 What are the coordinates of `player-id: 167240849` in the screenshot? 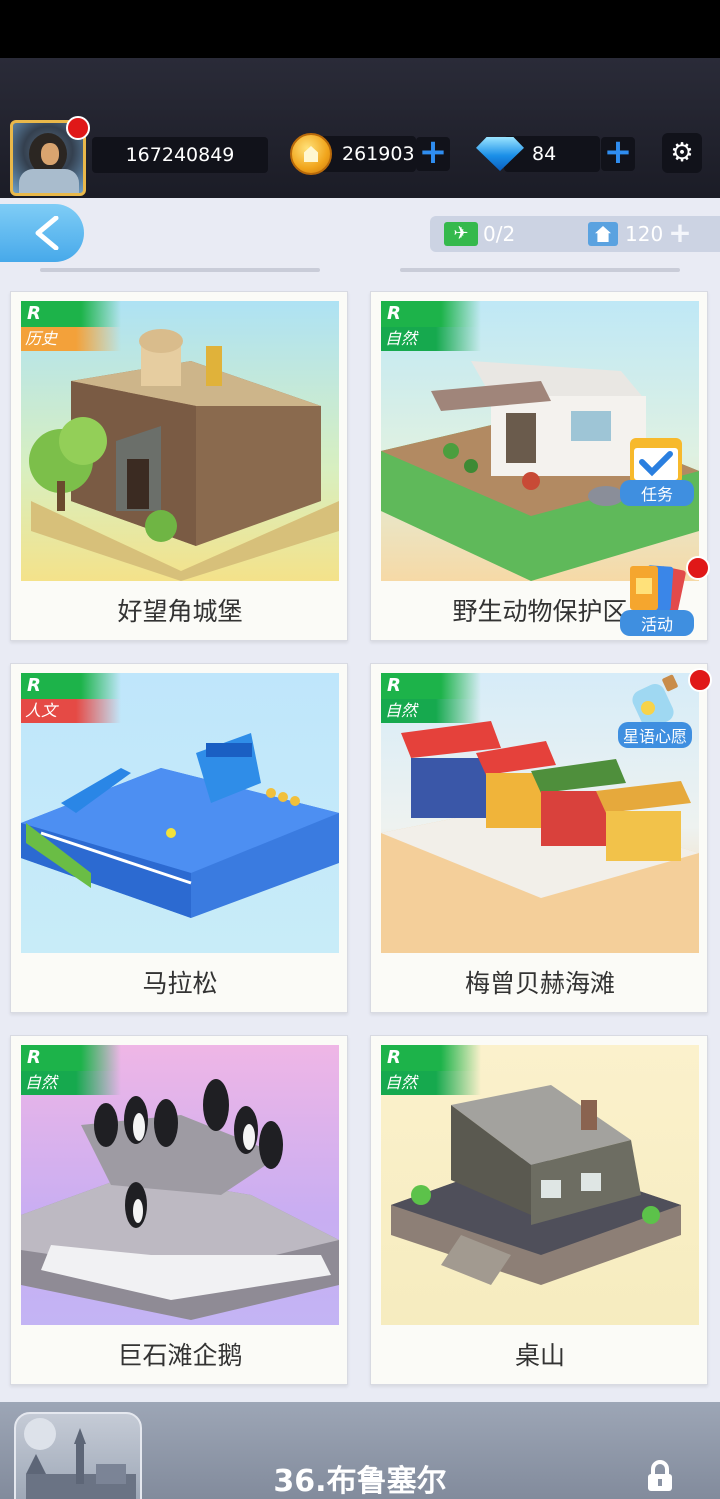 It's located at (180, 155).